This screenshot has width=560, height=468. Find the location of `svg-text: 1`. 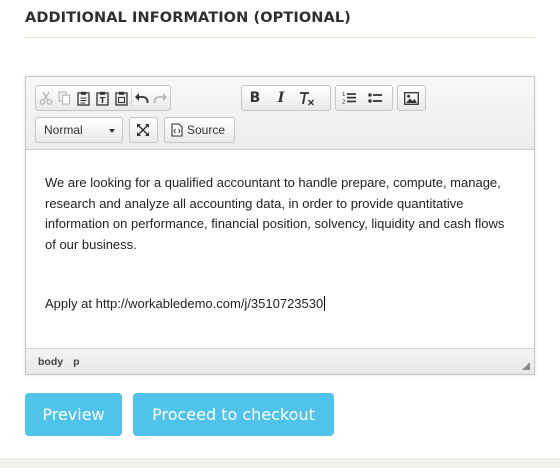

svg-text: 1 is located at coordinates (344, 95).